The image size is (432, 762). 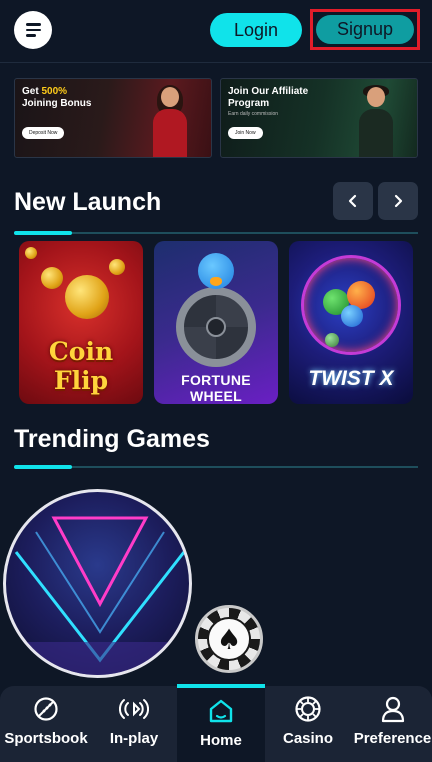 I want to click on banner-title: Get 500% Joining Bonus, so click(x=72, y=98).